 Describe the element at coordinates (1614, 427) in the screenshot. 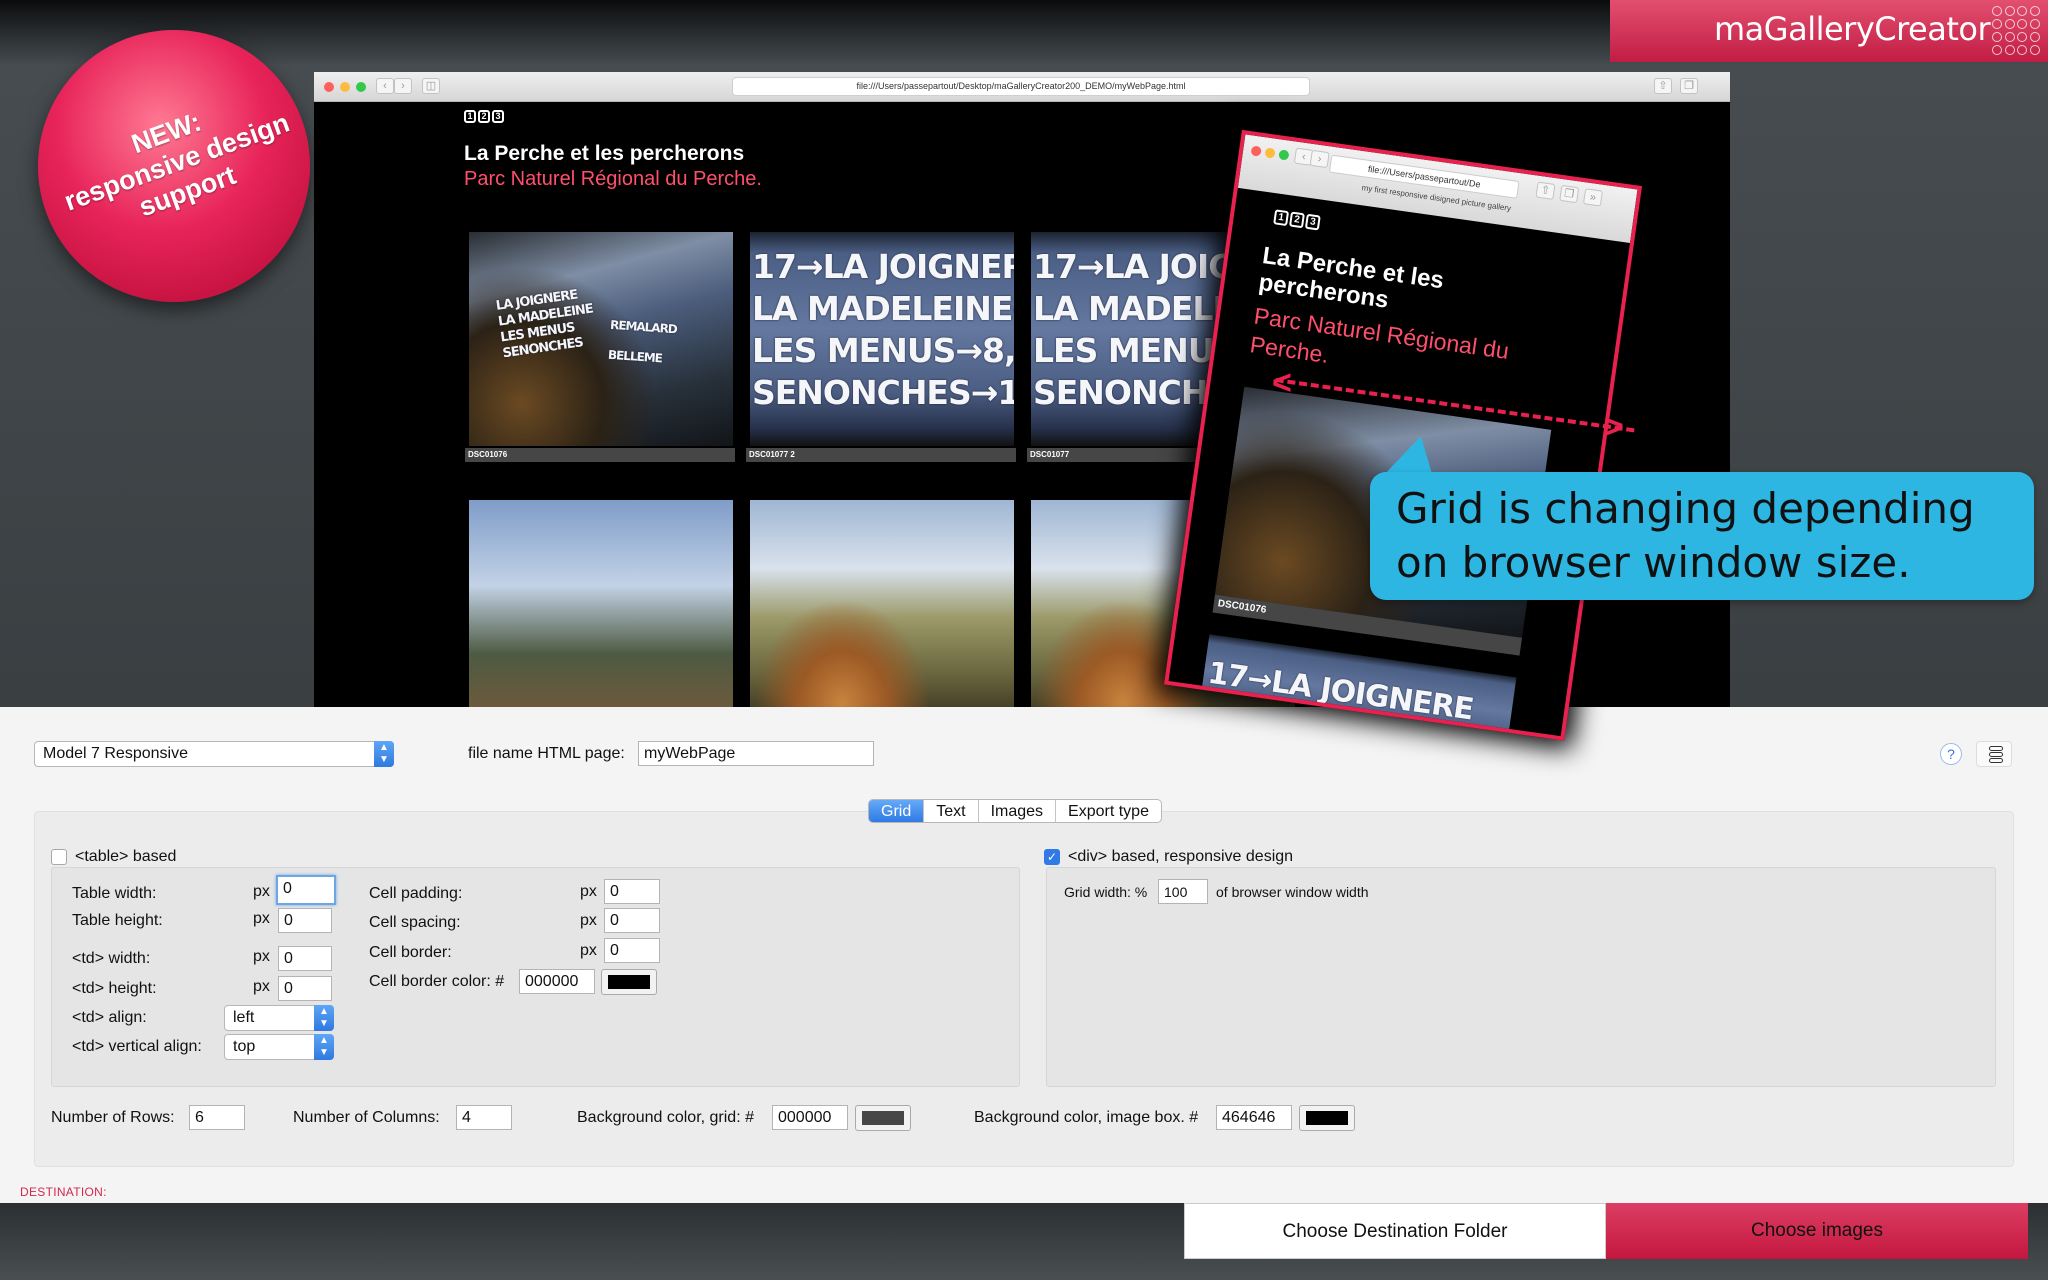

I see `arrow-right-icon: >` at that location.